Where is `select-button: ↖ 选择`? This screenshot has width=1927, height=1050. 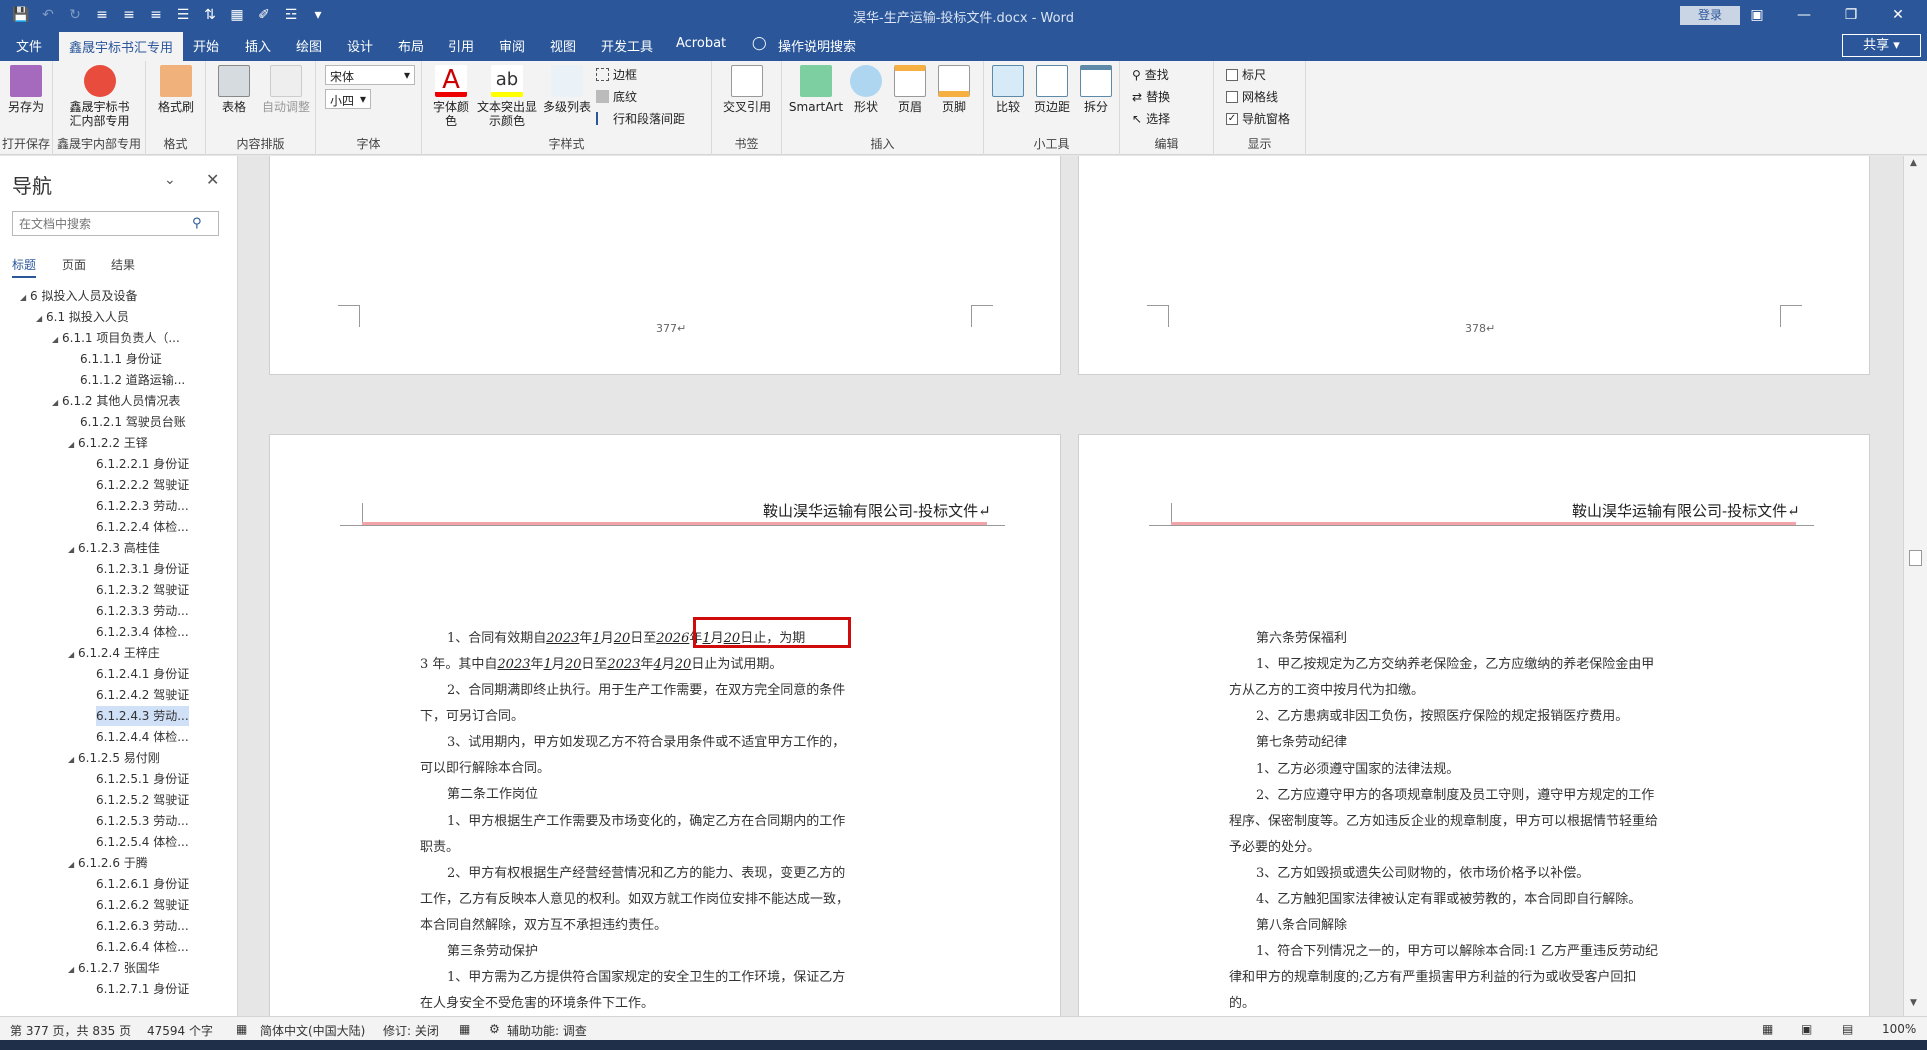
select-button: ↖ 选择 is located at coordinates (1151, 118).